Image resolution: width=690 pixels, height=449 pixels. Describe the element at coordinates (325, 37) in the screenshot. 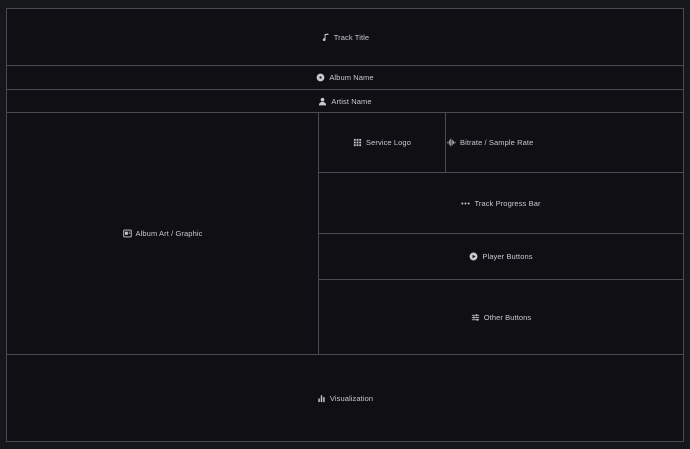

I see `music-note-icon` at that location.